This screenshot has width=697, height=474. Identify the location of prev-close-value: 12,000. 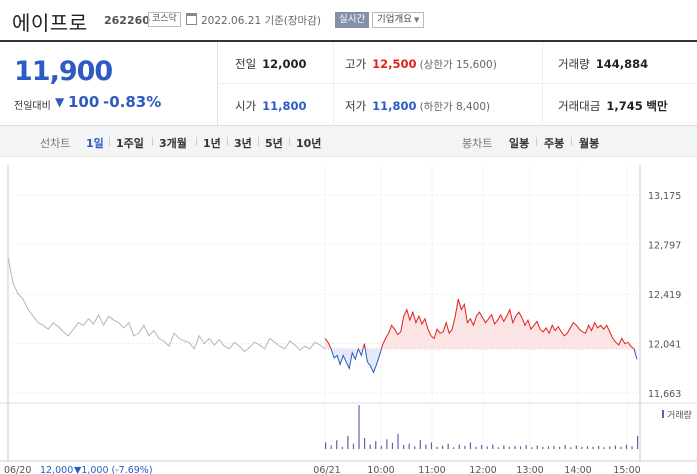
(284, 64).